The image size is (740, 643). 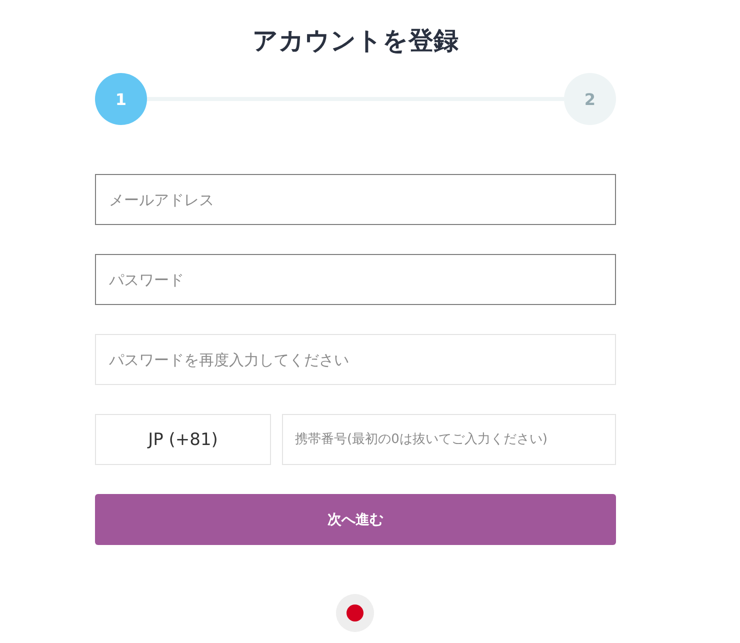 What do you see at coordinates (355, 199) in the screenshot?
I see `input-field: メールアドレス` at bounding box center [355, 199].